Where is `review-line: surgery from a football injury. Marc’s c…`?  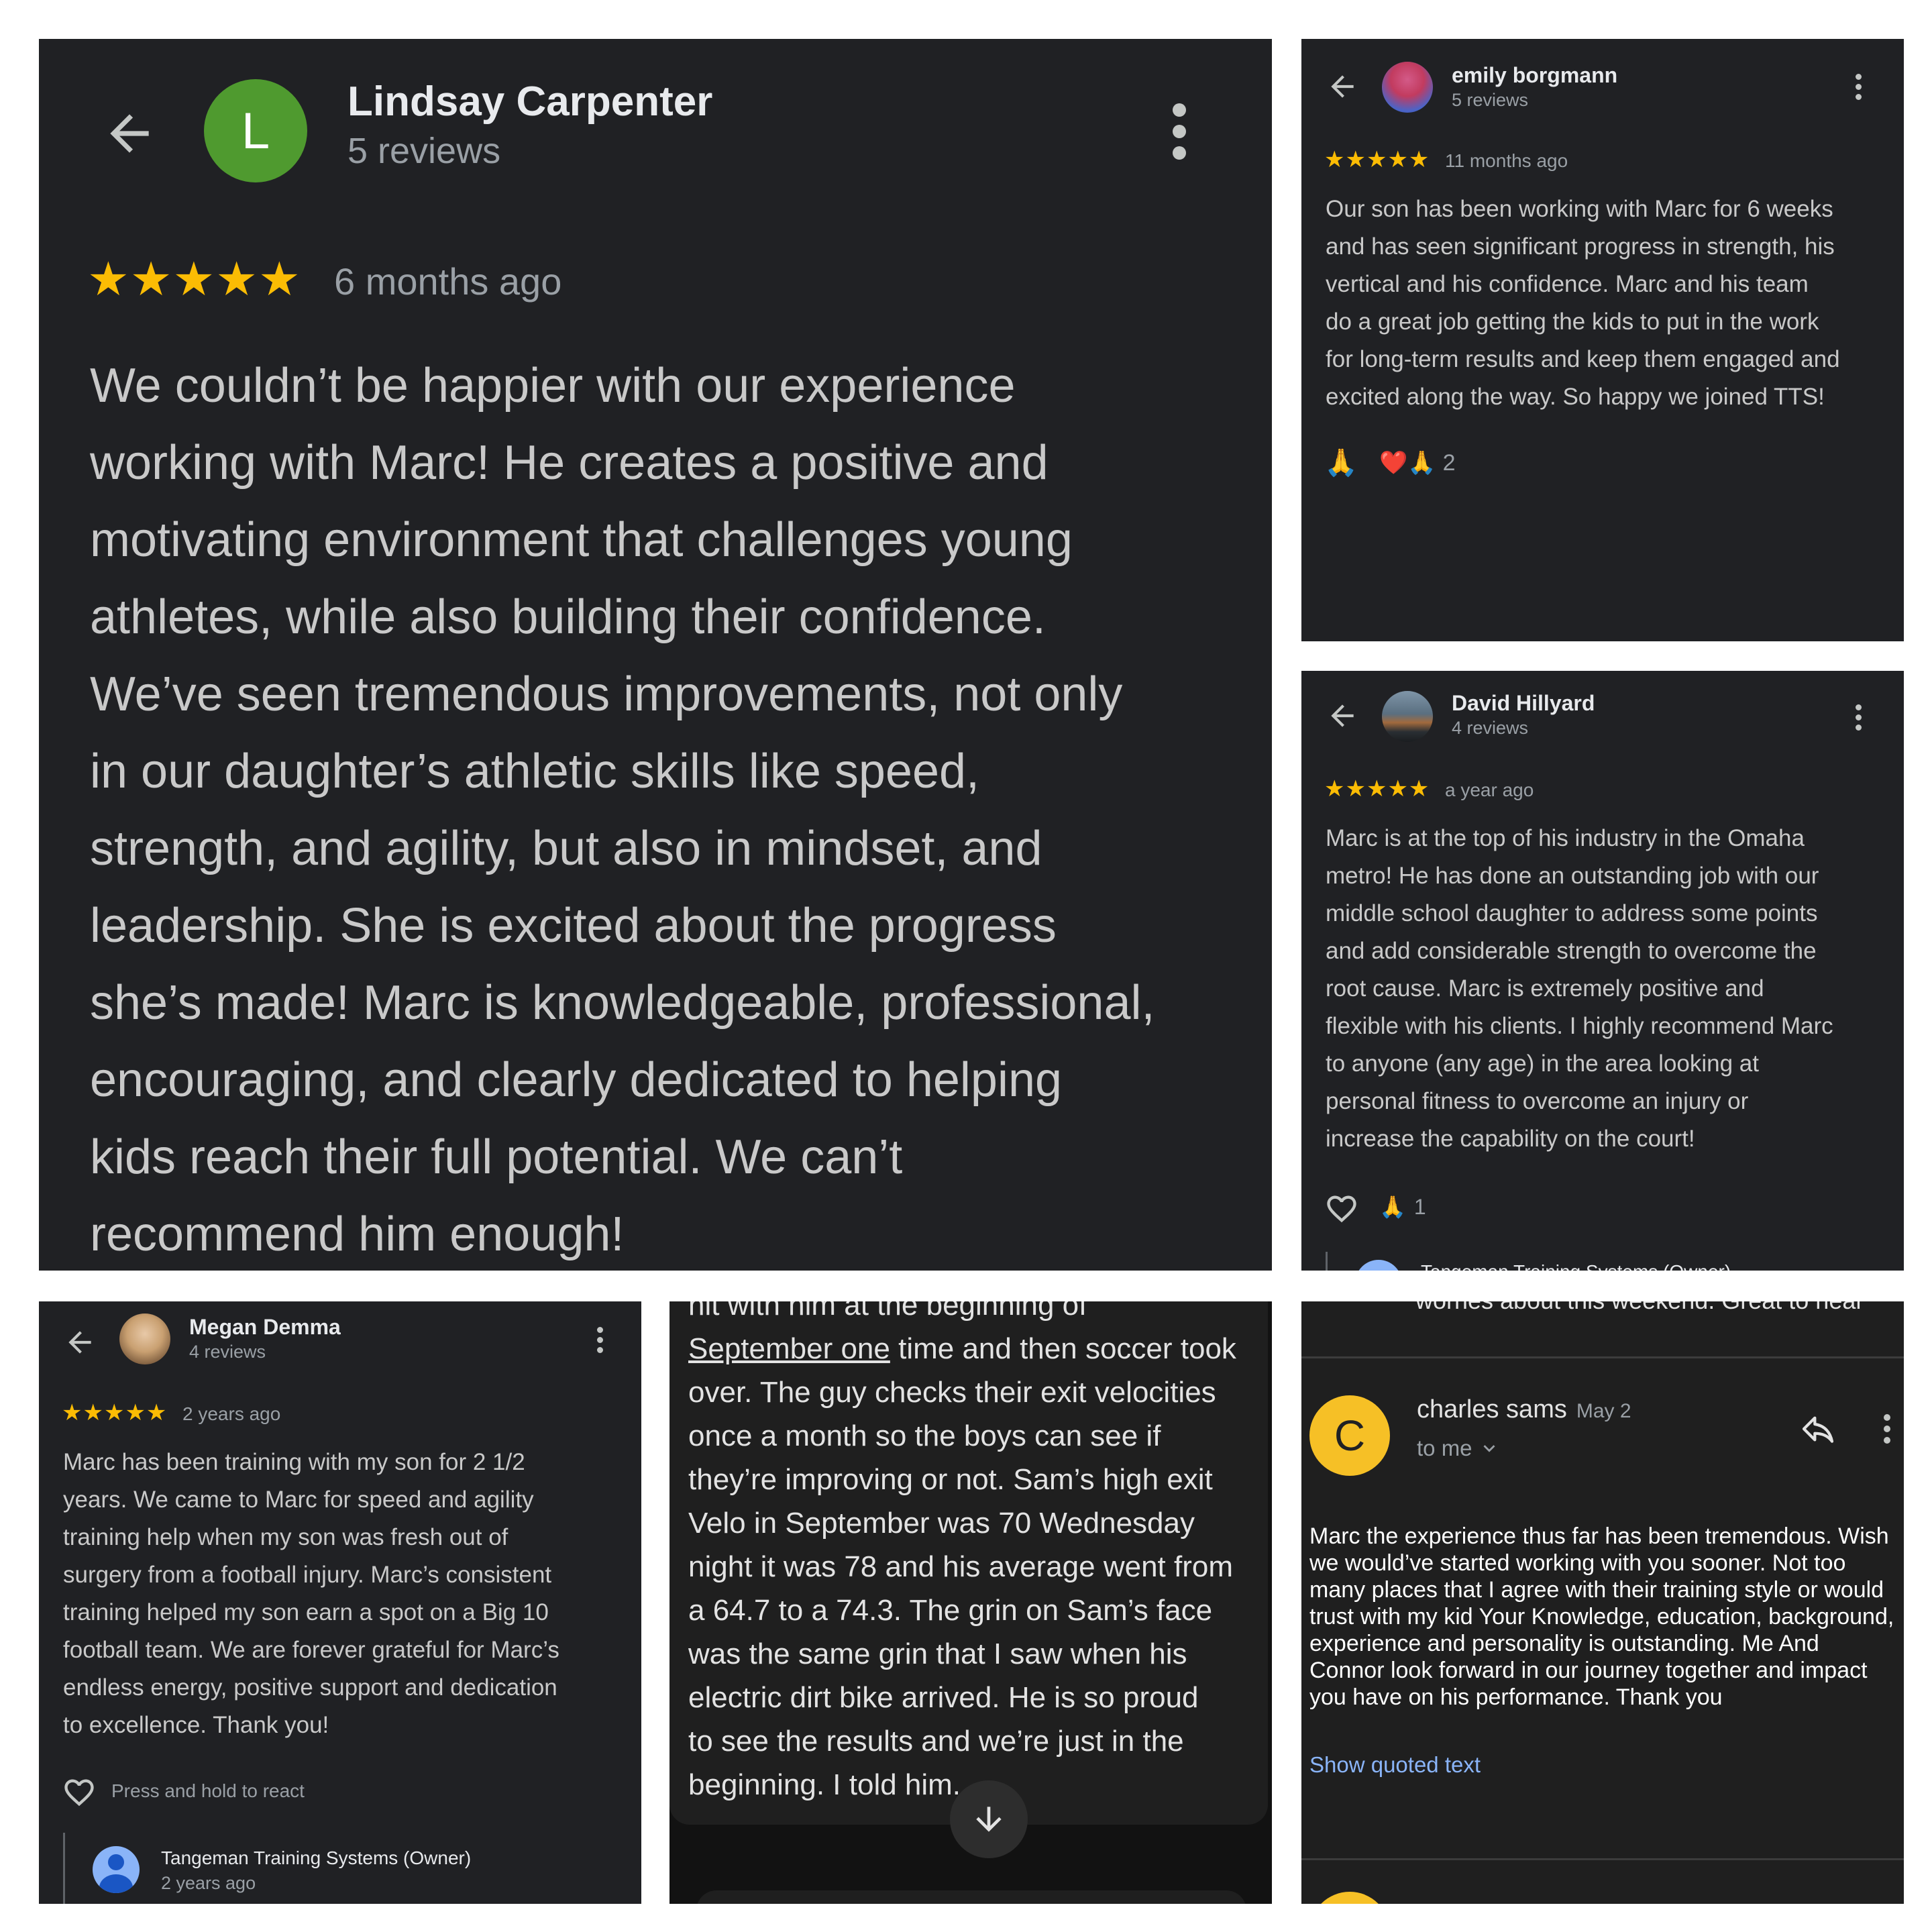 review-line: surgery from a football injury. Marc’s c… is located at coordinates (307, 1575).